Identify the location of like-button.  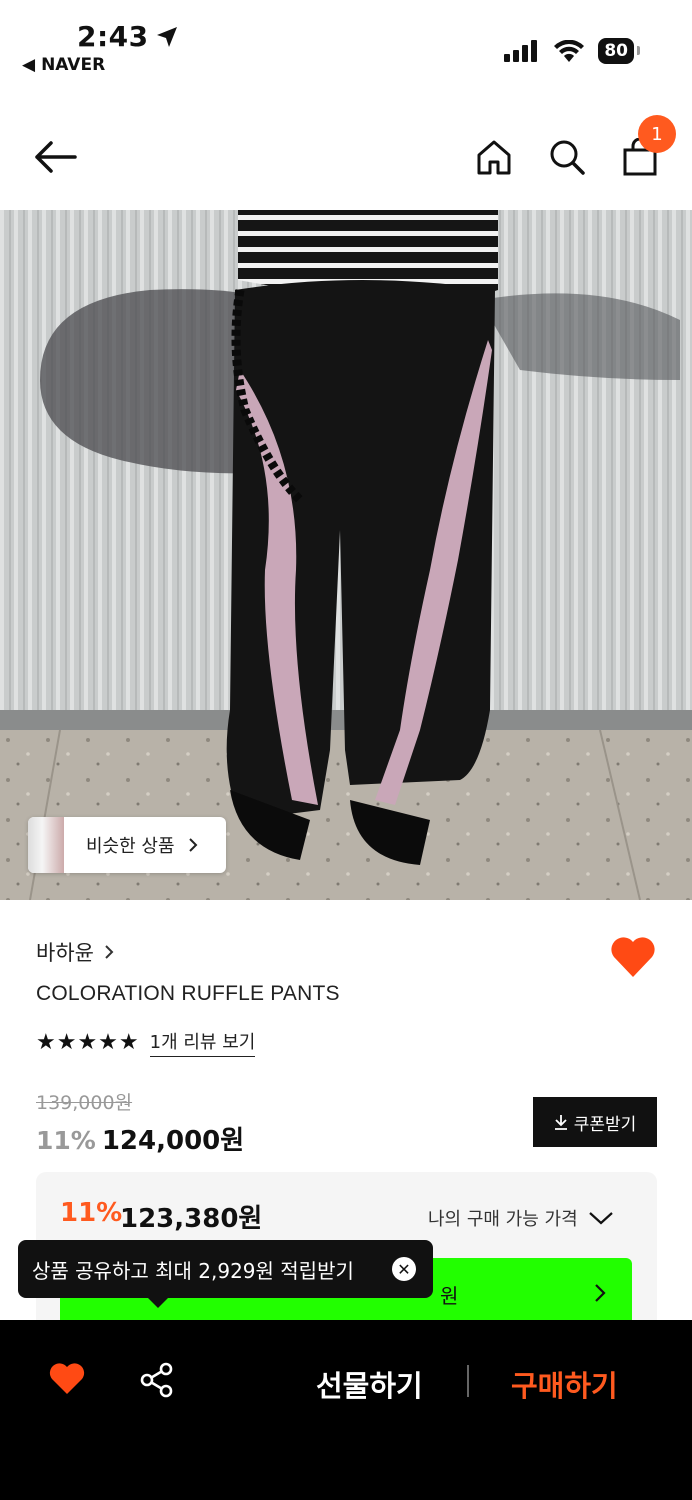
(633, 957).